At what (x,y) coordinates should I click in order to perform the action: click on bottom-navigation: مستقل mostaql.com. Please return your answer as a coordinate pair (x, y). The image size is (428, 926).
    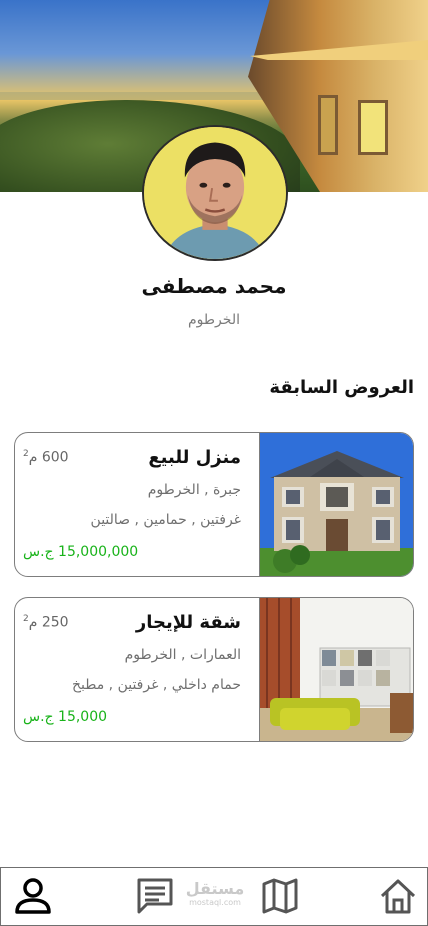
    Looking at the image, I should click on (214, 896).